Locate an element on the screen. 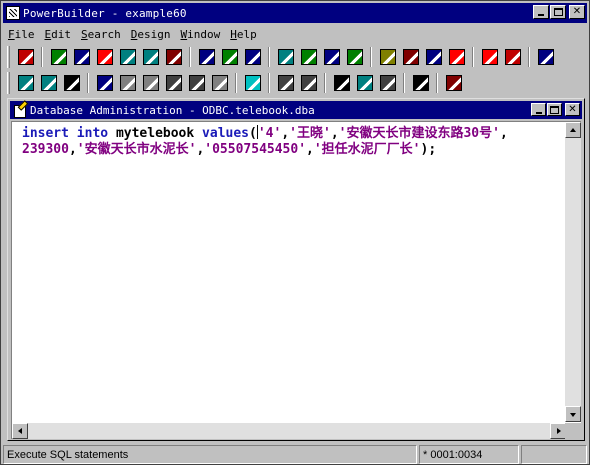 The height and width of the screenshot is (465, 590). minimize-icon is located at coordinates (538, 112).